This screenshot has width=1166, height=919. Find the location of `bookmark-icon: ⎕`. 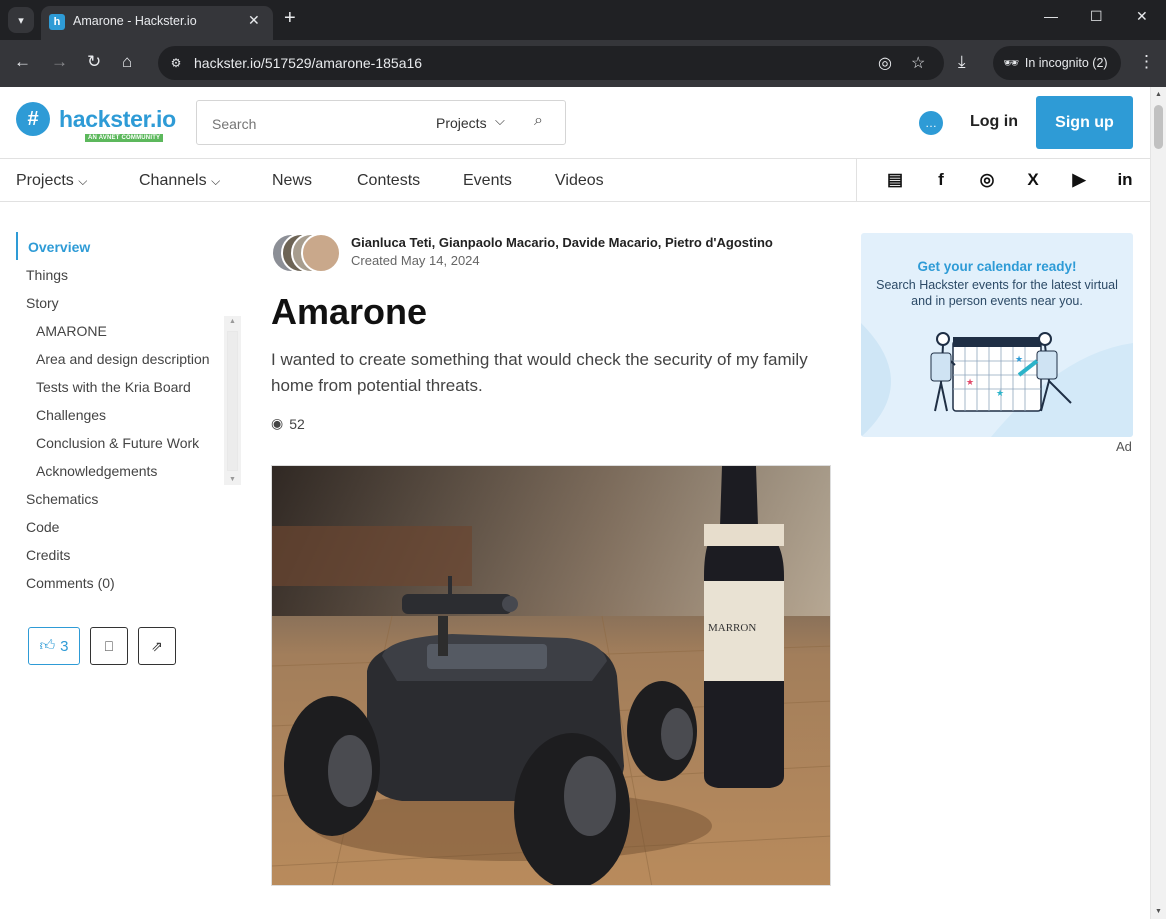

bookmark-icon: ⎕ is located at coordinates (109, 645).